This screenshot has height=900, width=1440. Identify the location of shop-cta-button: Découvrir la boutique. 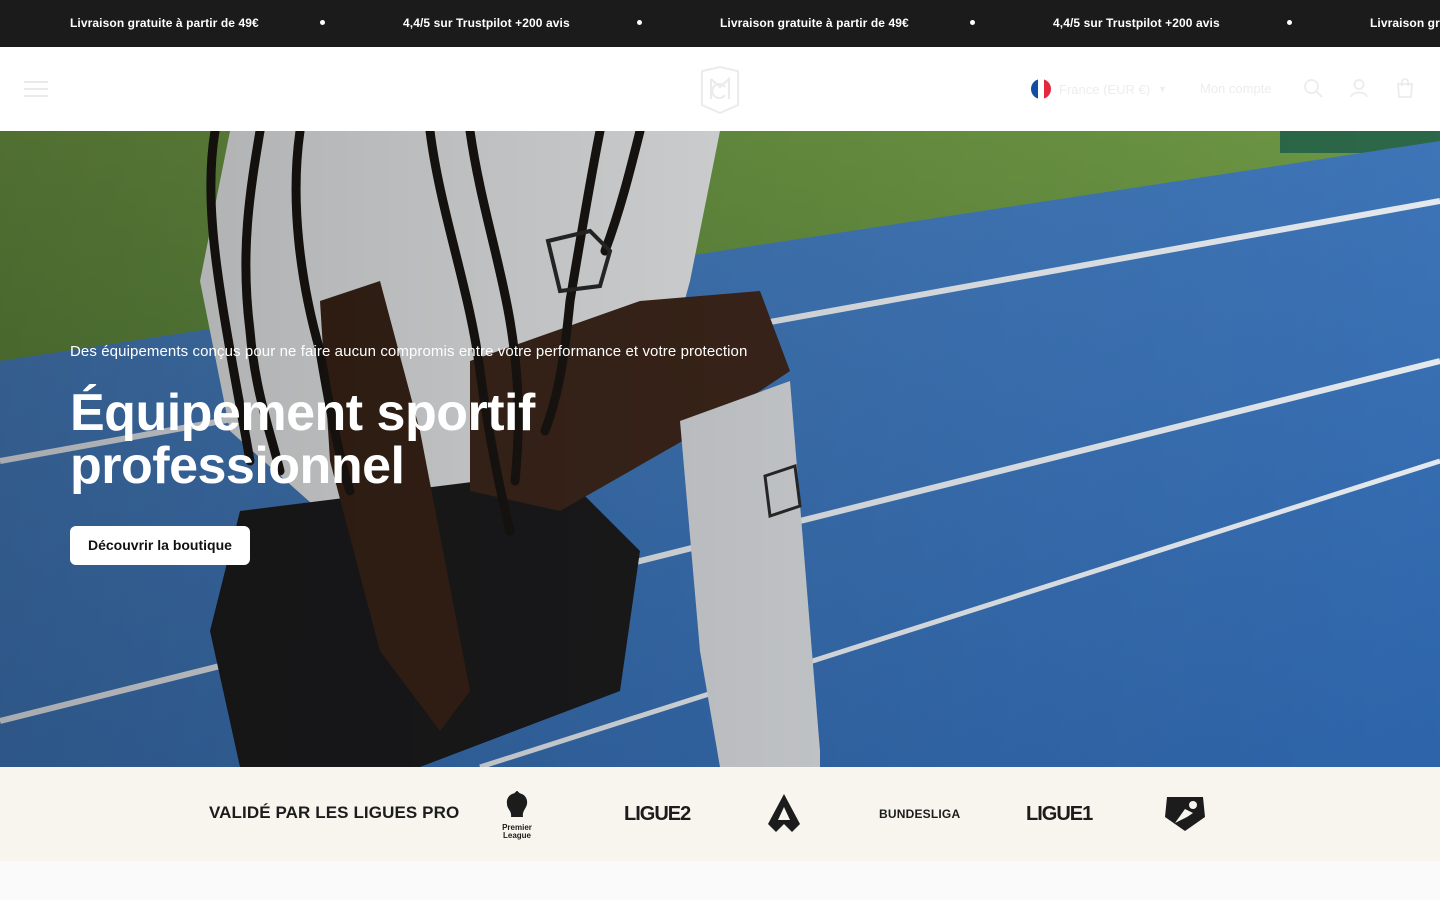
(160, 545).